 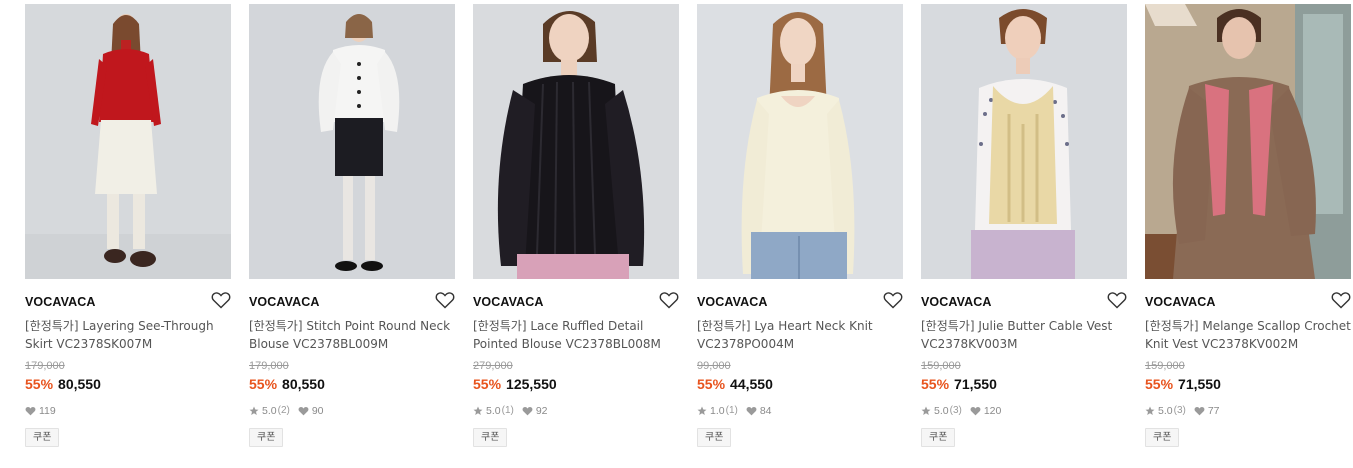 I want to click on likes: 77, so click(x=1207, y=411).